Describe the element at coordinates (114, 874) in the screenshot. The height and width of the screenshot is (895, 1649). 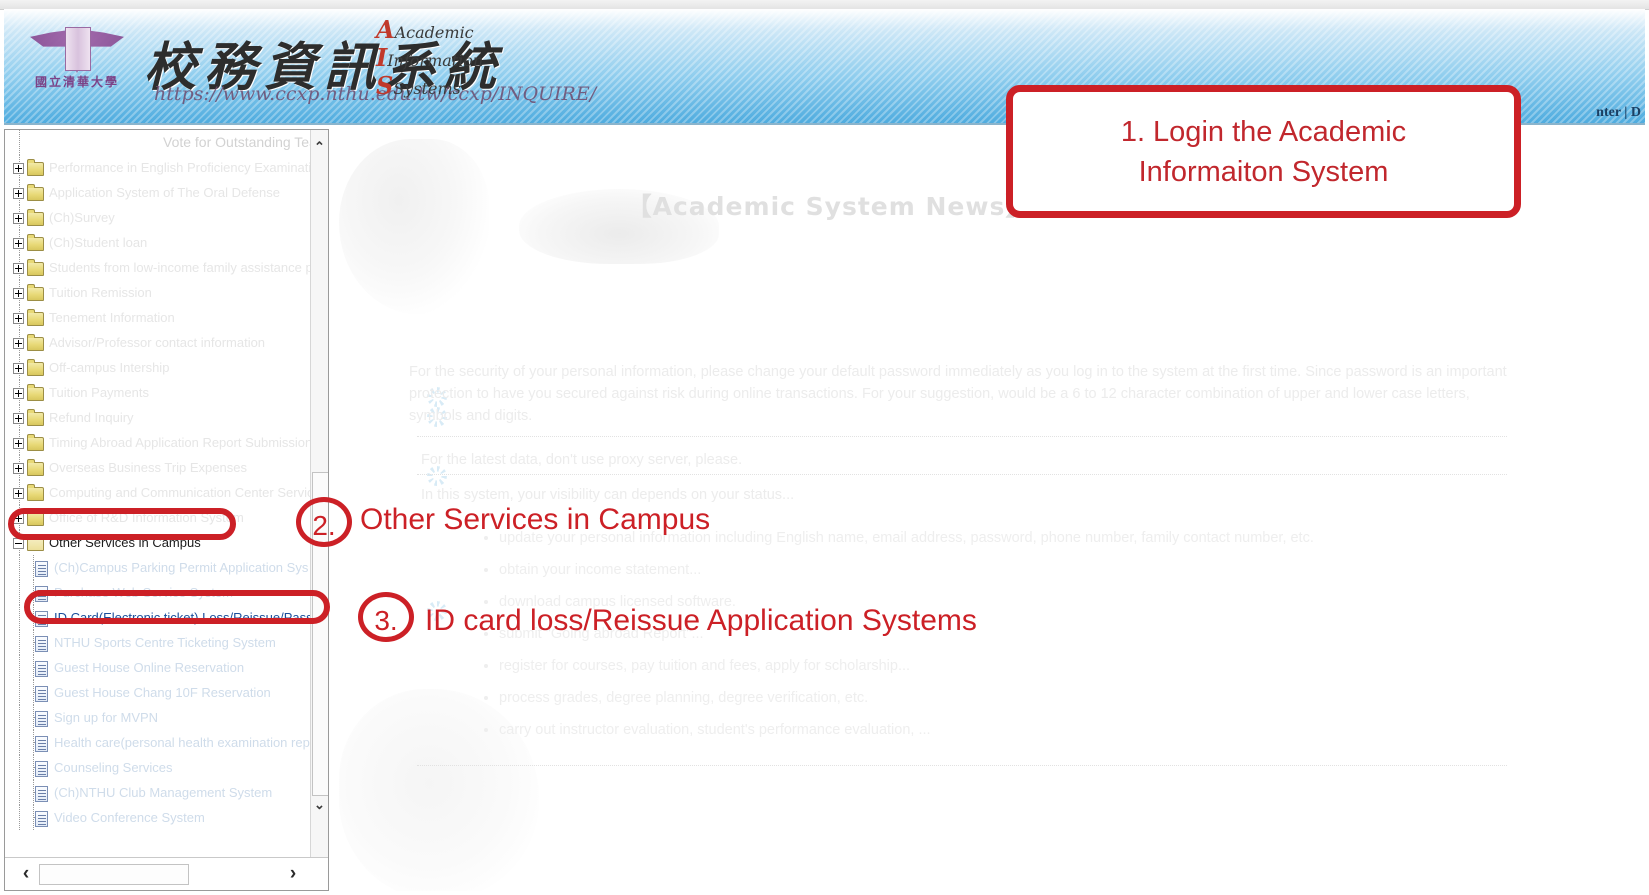
I see `horizontal-scroll-thumb` at that location.